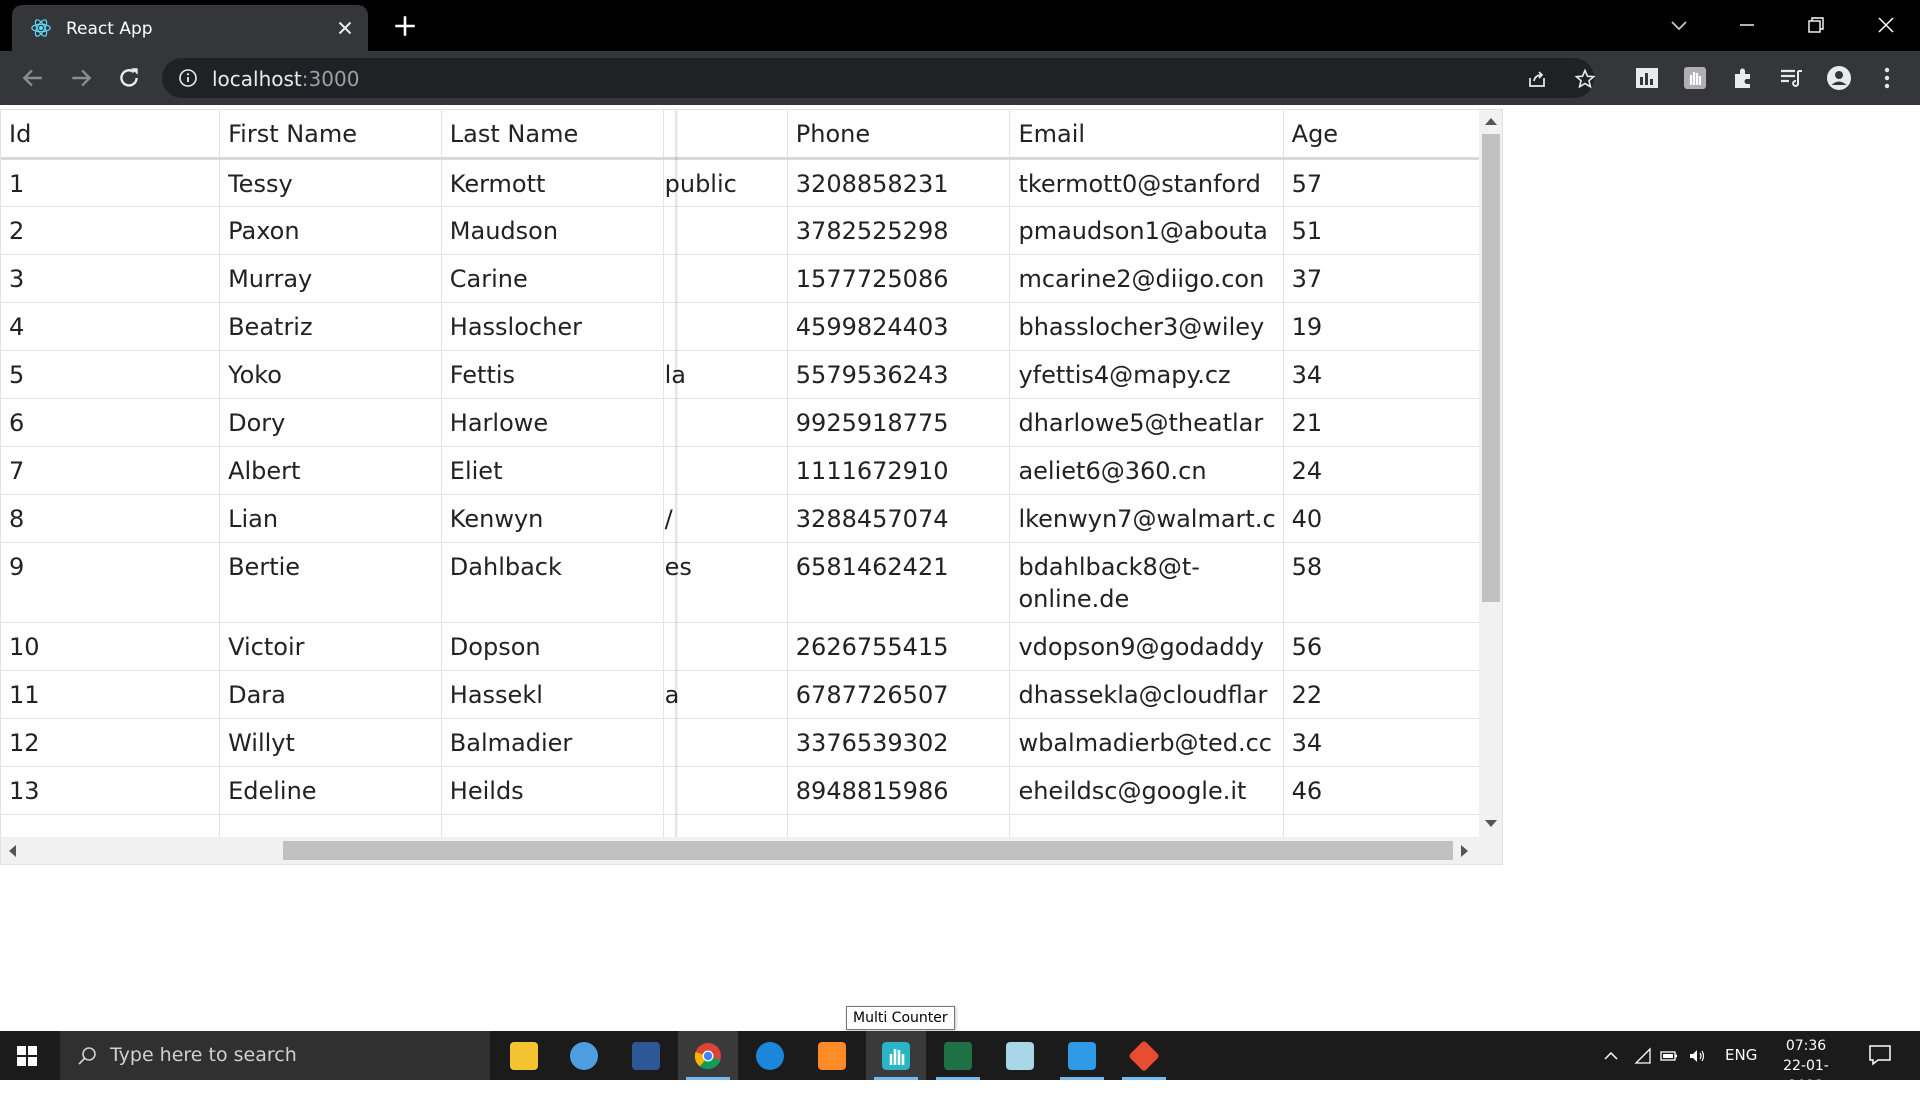 The width and height of the screenshot is (1920, 1096). I want to click on cell-id: 5, so click(111, 374).